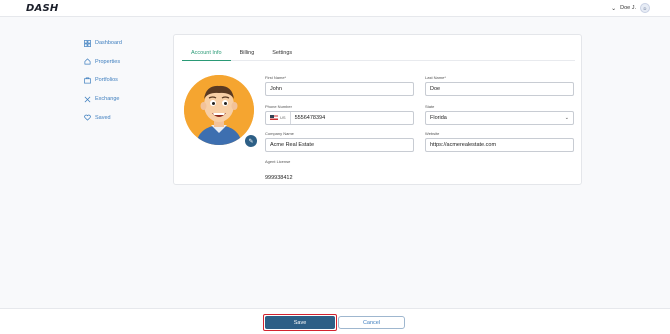  Describe the element at coordinates (645, 8) in the screenshot. I see `avatar: D` at that location.